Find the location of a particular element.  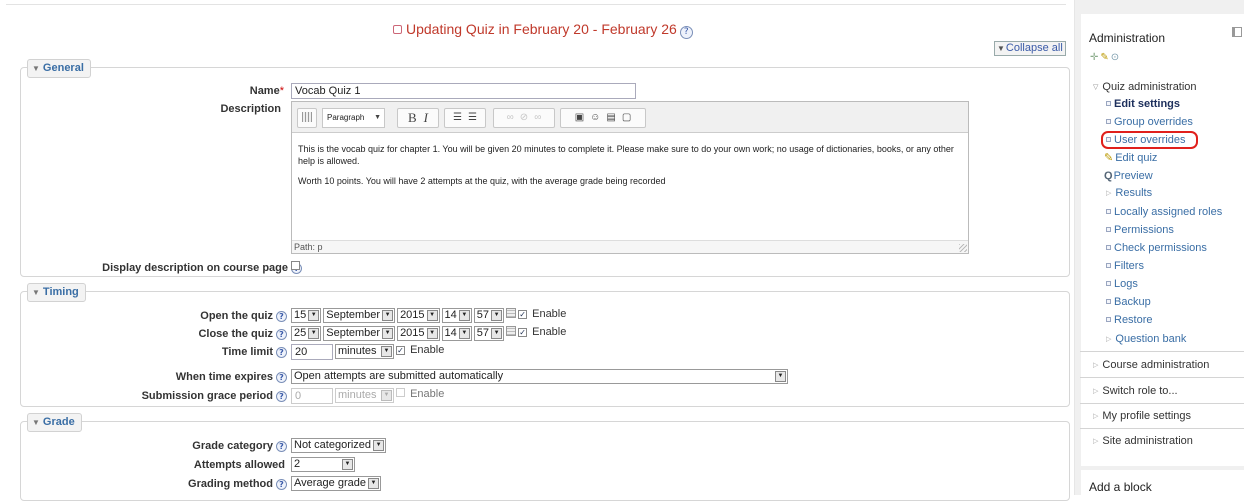

open-month-value: September is located at coordinates (353, 315).